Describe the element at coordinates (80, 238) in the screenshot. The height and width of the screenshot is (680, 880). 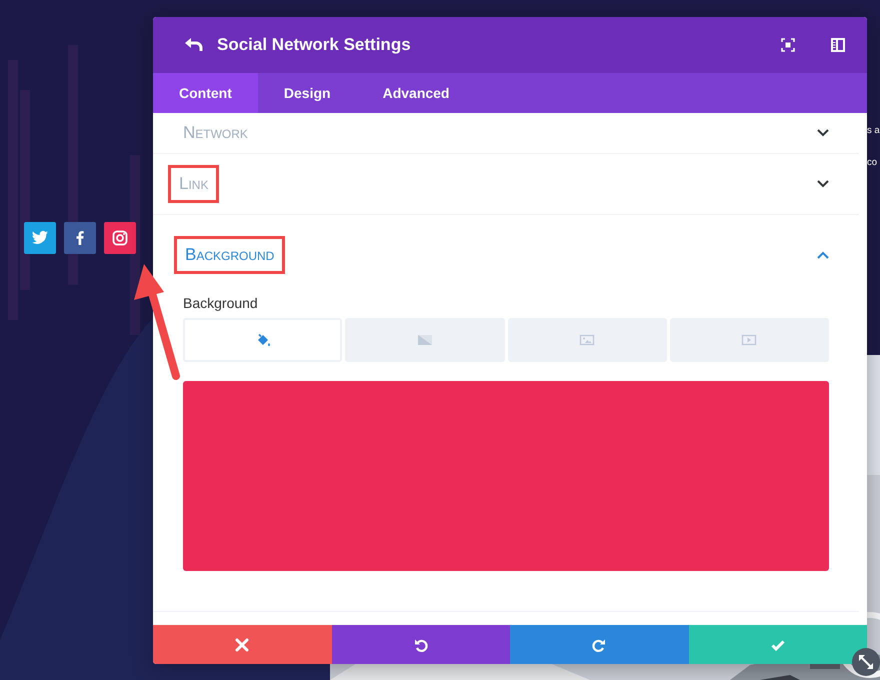
I see `facebook-icon` at that location.